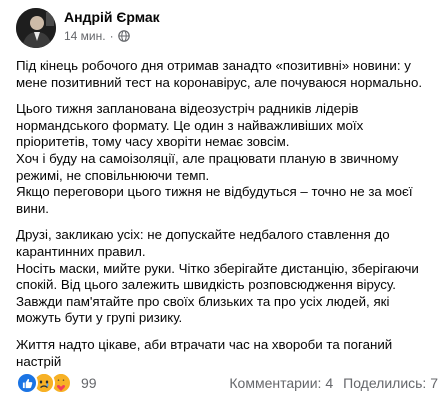 The width and height of the screenshot is (448, 403). Describe the element at coordinates (27, 383) in the screenshot. I see `like-icon` at that location.